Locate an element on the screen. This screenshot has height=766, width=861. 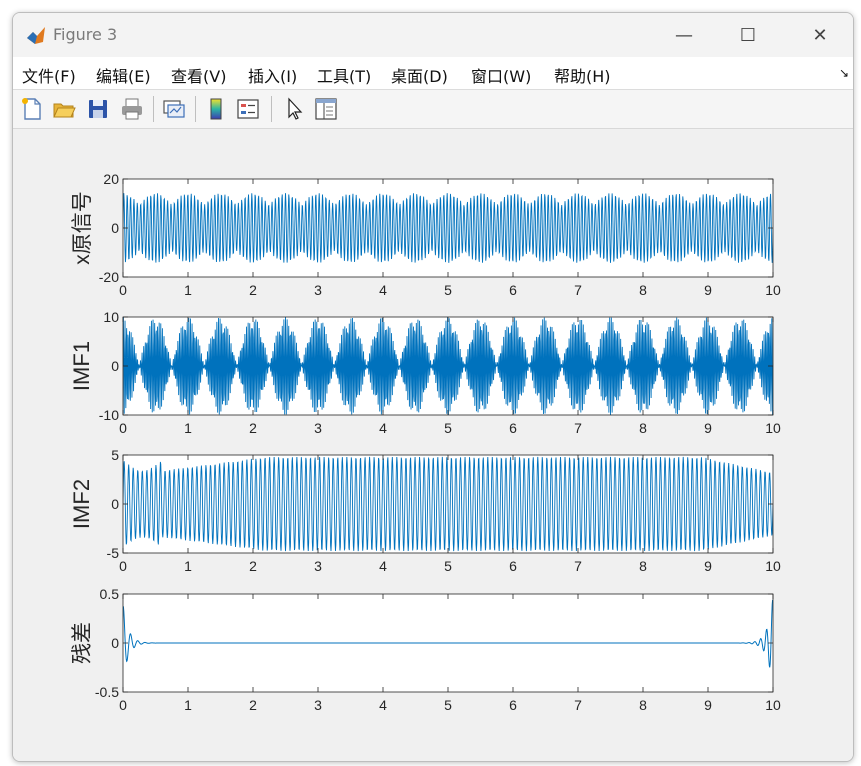
menu-desktop: 桌面(D) is located at coordinates (419, 75).